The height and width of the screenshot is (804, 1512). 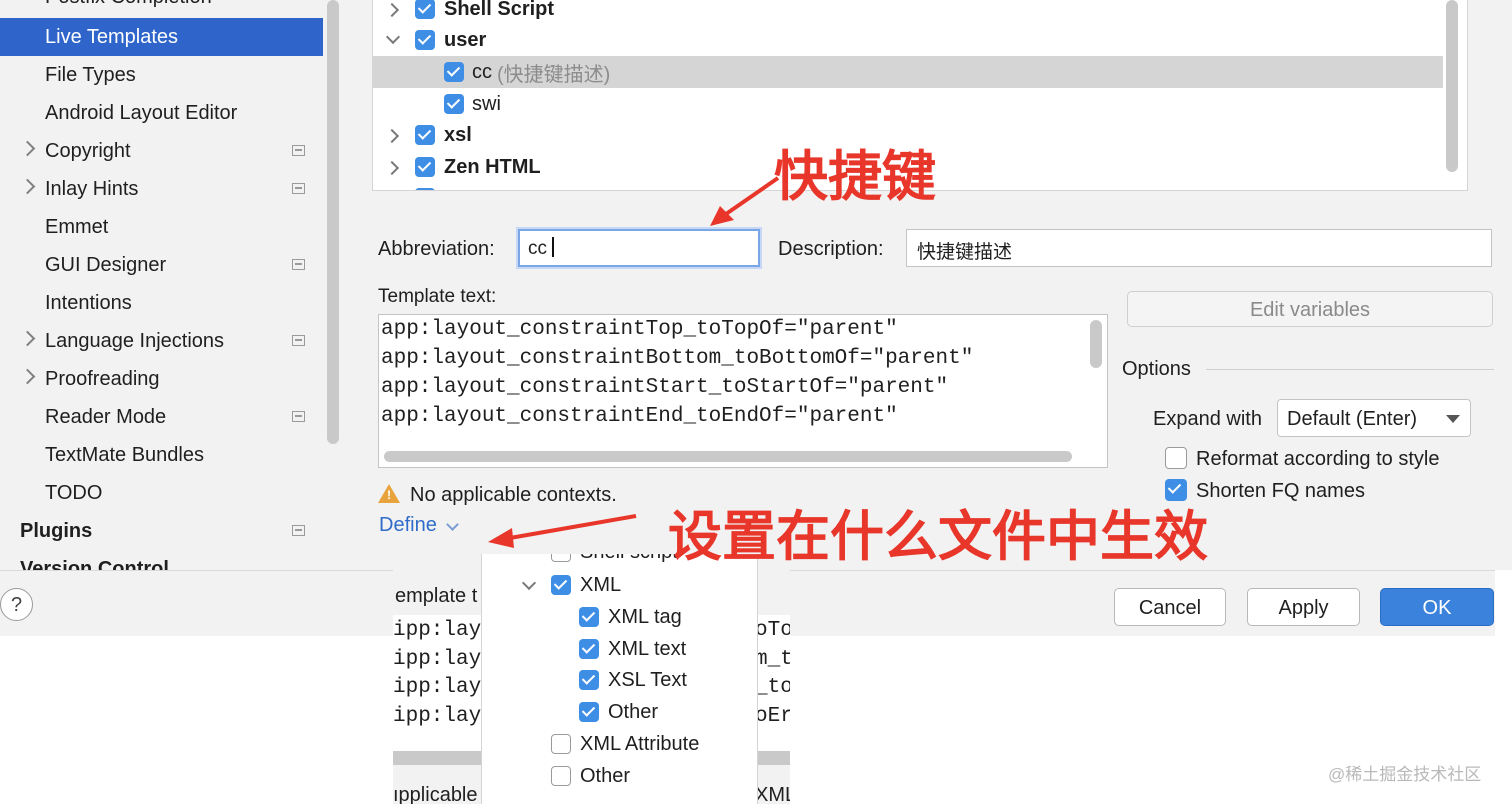 What do you see at coordinates (161, 227) in the screenshot?
I see `sidebar-item-emmet: Emmet` at bounding box center [161, 227].